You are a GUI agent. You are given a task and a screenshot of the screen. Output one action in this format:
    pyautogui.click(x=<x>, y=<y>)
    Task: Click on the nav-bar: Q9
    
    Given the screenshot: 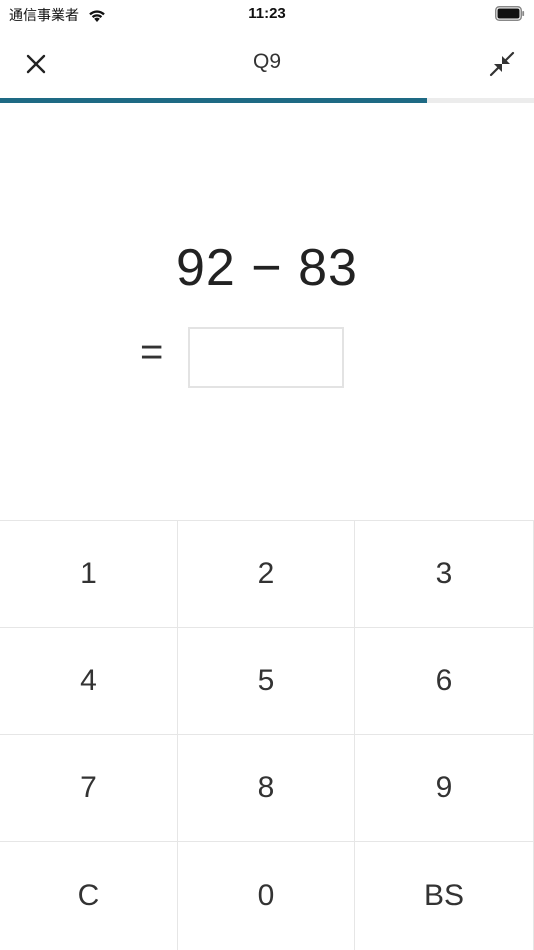 What is the action you would take?
    pyautogui.click(x=267, y=63)
    